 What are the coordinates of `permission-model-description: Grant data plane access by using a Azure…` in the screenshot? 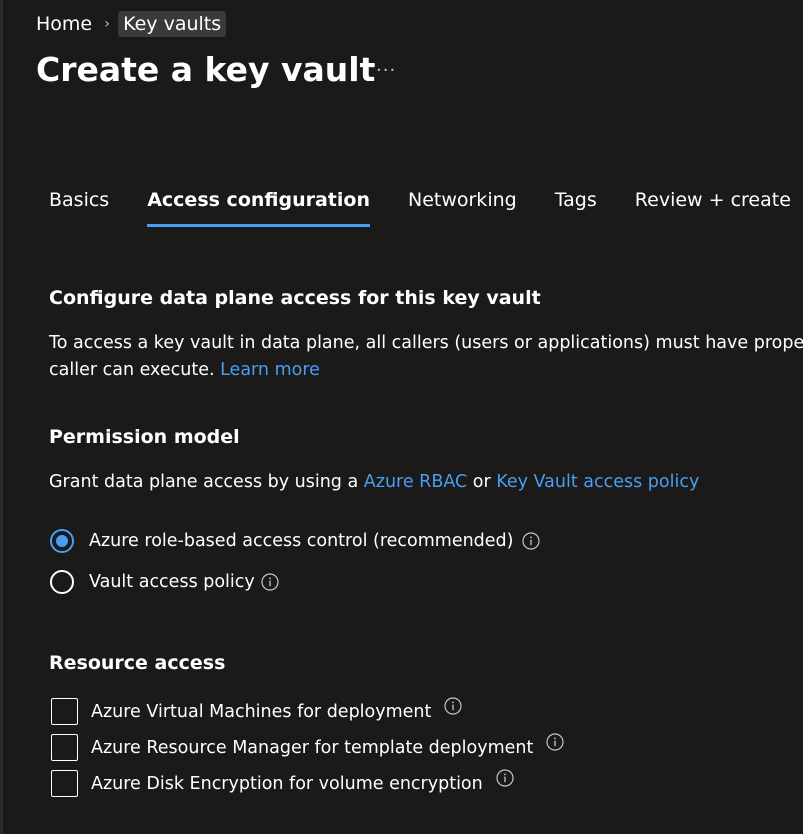 It's located at (374, 482).